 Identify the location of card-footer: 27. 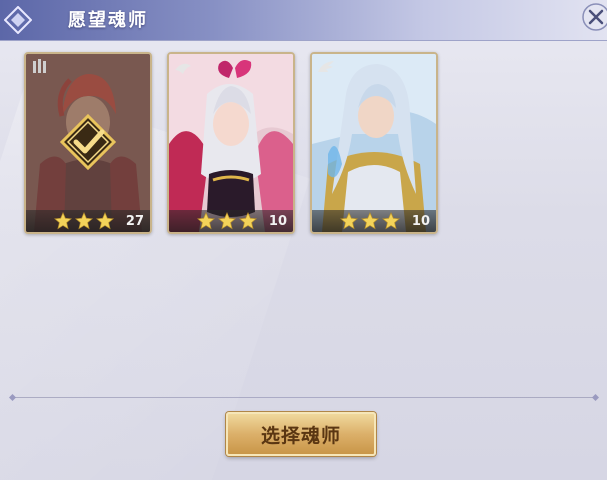
(88, 221).